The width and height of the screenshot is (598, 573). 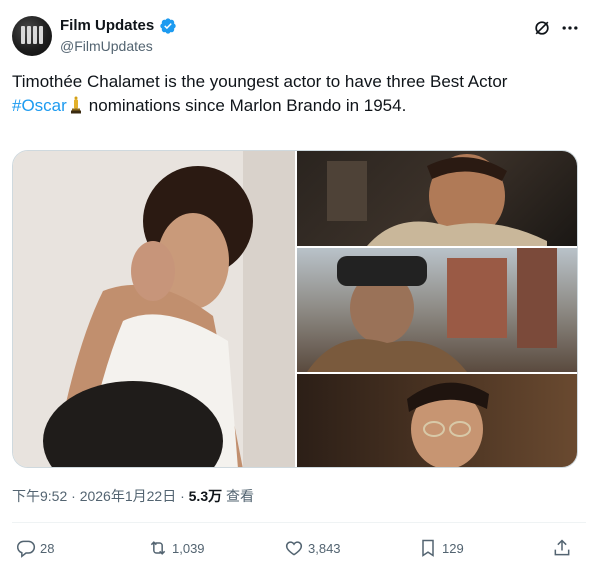 I want to click on repost-icon, so click(x=158, y=548).